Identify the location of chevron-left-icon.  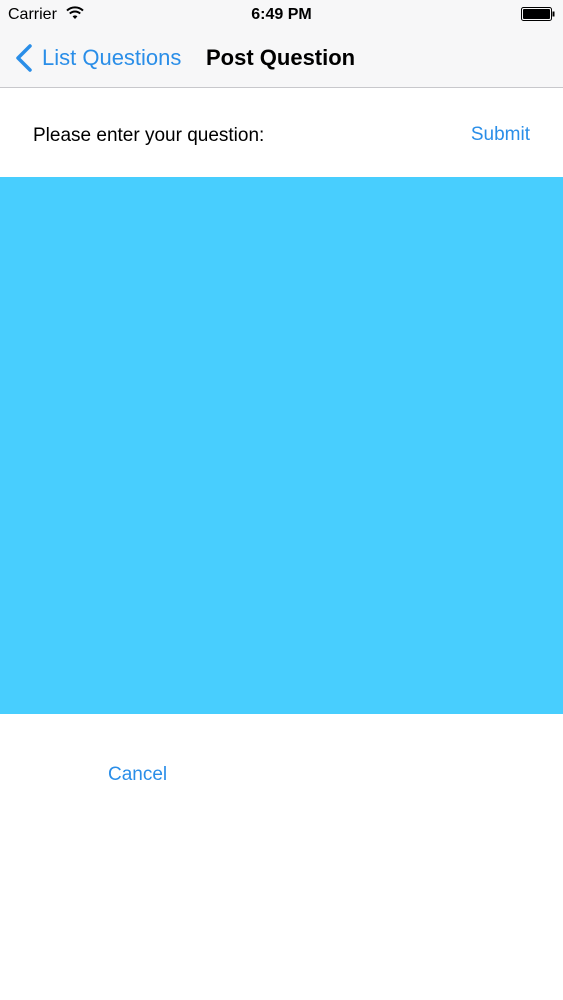
(24, 58).